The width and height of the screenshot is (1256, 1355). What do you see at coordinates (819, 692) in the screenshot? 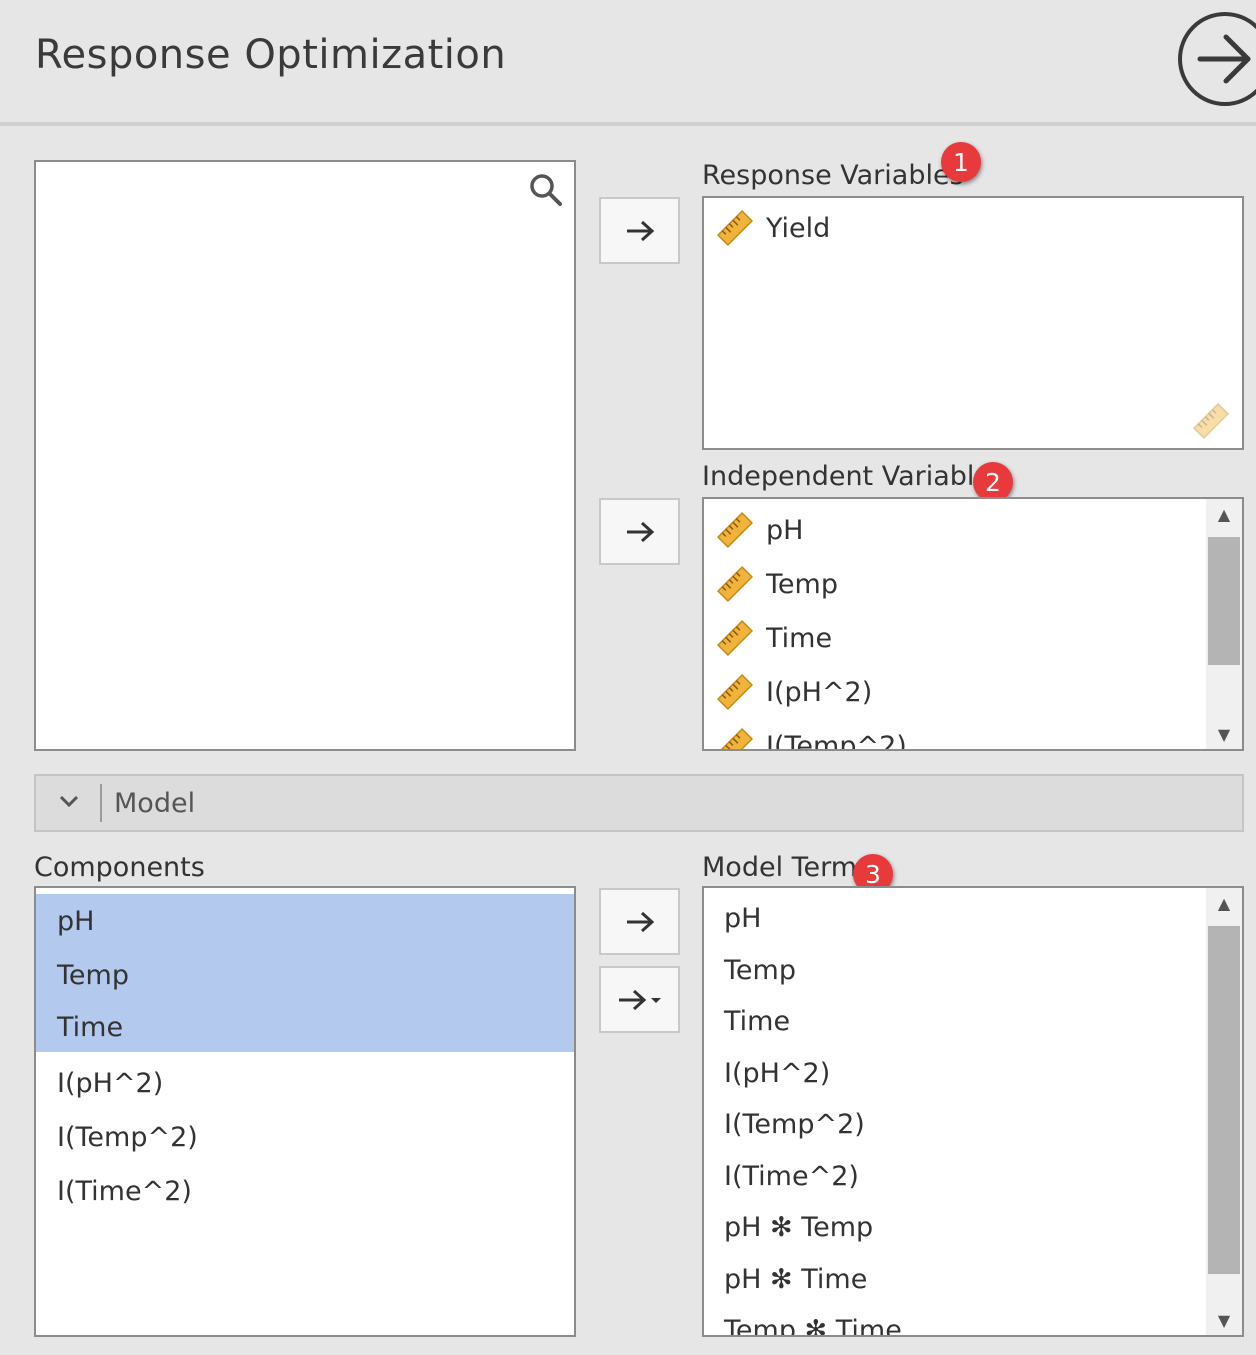
I see `variable-name: I(pH^2)` at bounding box center [819, 692].